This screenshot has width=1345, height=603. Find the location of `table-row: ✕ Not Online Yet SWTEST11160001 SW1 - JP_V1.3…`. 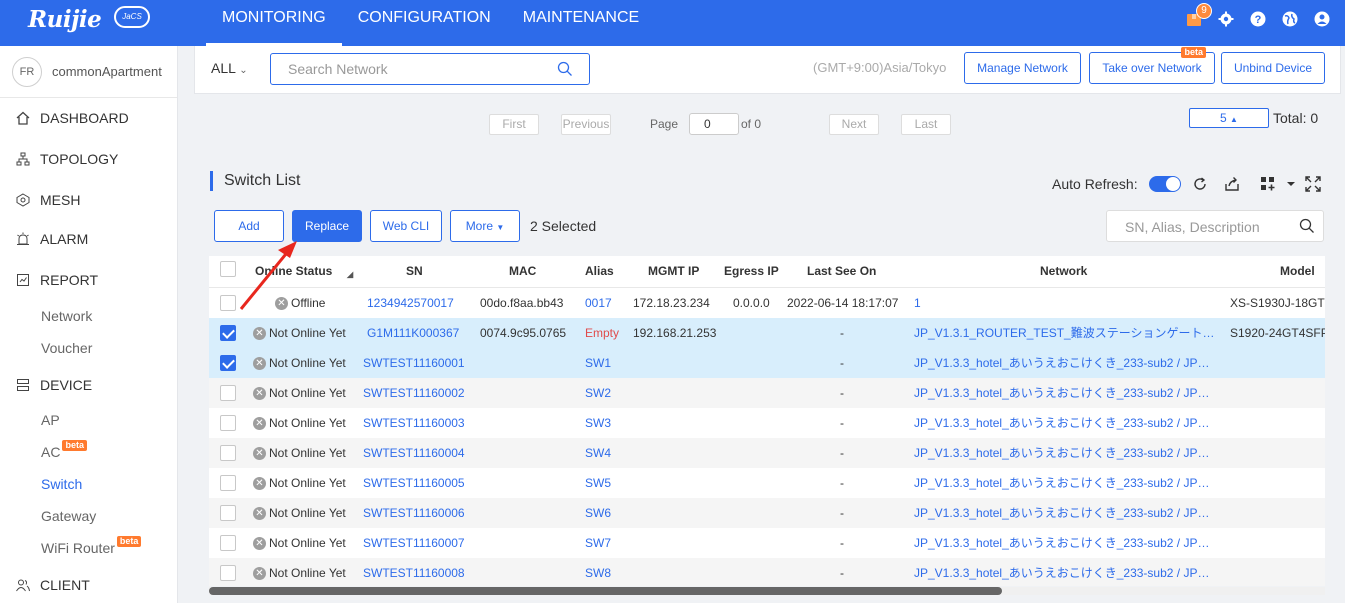

table-row: ✕ Not Online Yet SWTEST11160001 SW1 - JP_V1.3… is located at coordinates (767, 363).